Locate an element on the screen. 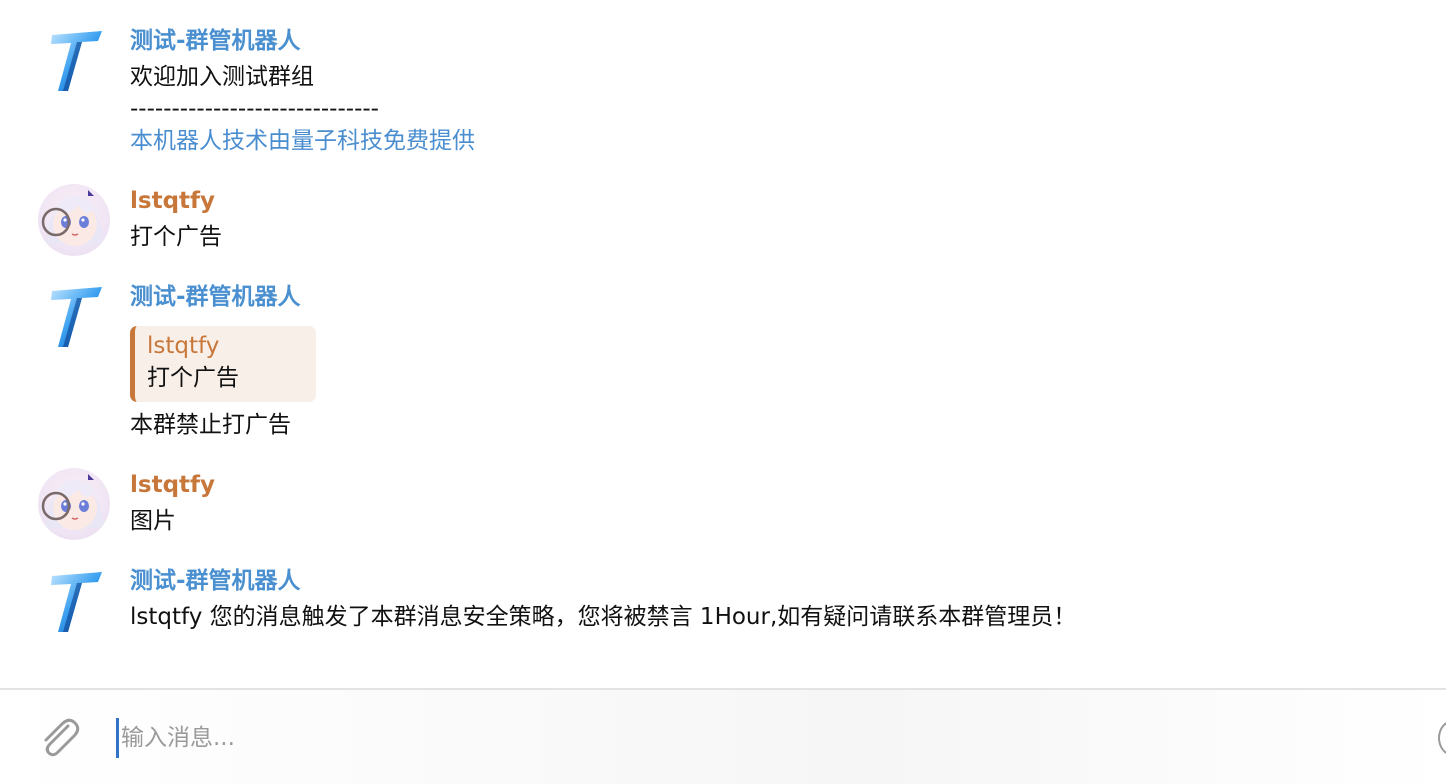 The height and width of the screenshot is (784, 1446). message-composer is located at coordinates (723, 737).